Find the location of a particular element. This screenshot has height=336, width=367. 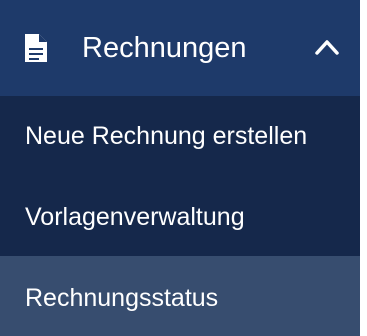

chevron-up-icon is located at coordinates (327, 47).